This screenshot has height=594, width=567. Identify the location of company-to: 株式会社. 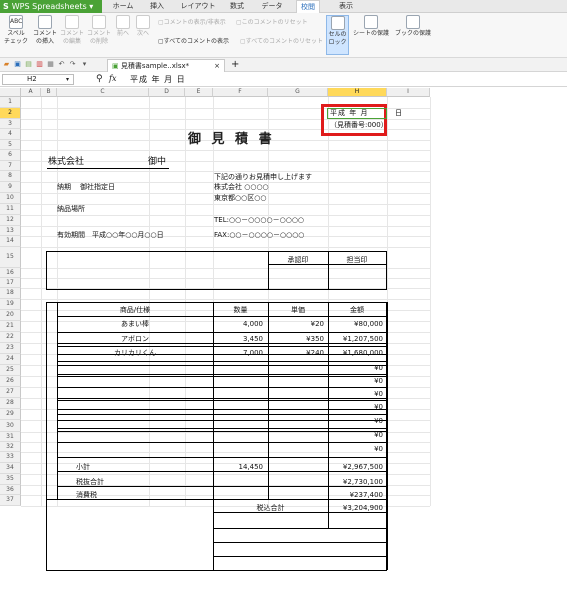
(66, 162).